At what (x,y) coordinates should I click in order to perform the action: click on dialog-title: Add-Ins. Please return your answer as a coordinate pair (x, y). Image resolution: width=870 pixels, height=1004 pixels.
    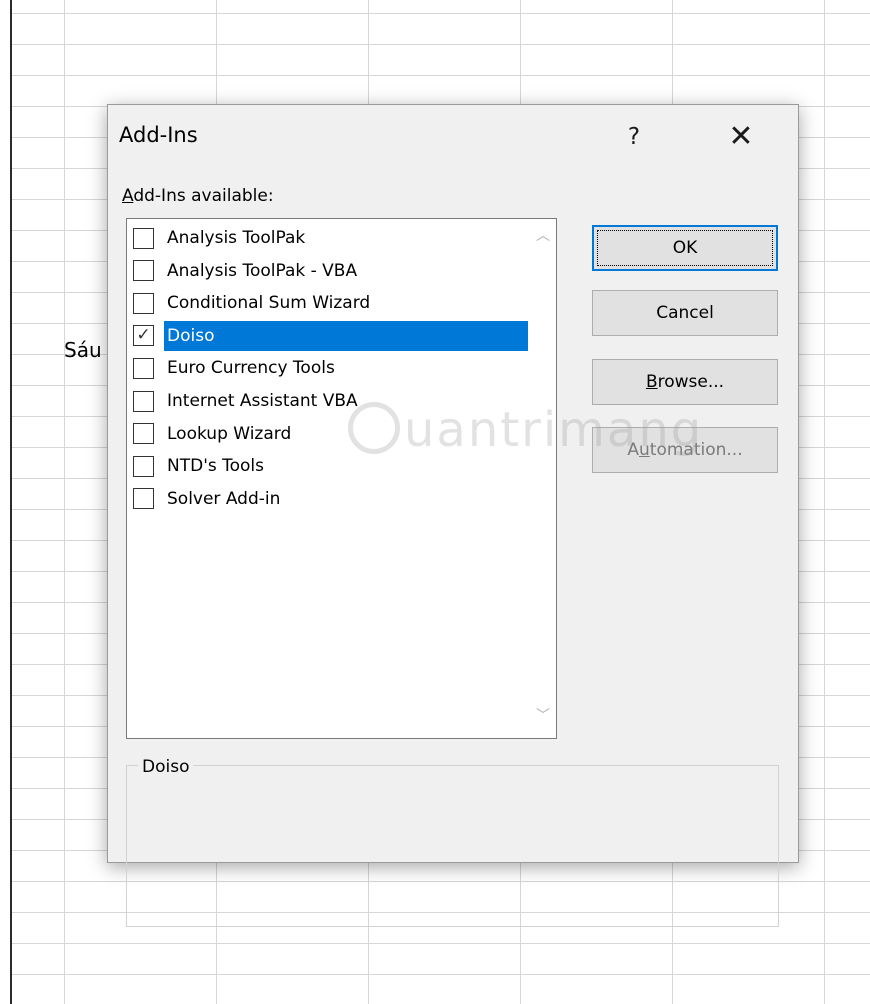
    Looking at the image, I should click on (158, 135).